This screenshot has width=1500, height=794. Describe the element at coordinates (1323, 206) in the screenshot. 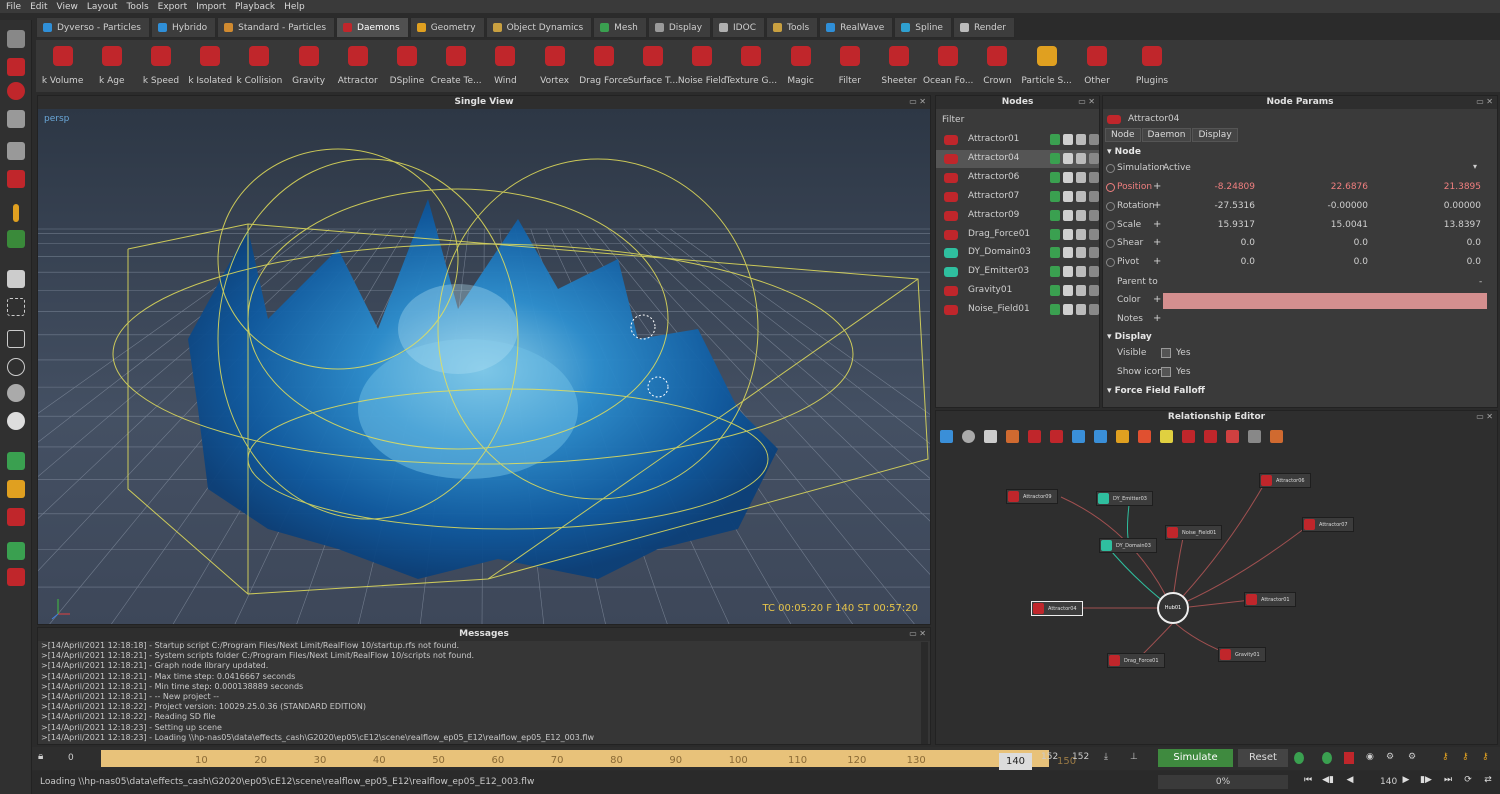

I see `param-rotation-y: -0.00000` at that location.